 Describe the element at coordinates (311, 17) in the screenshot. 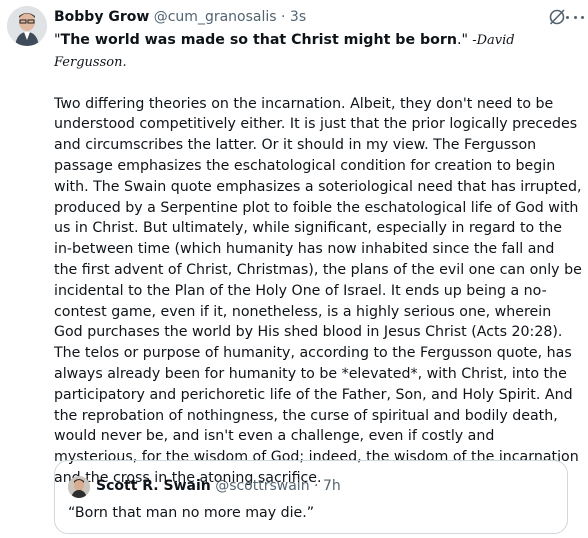

I see `tweet-header: Bobby Grow @cum_granosalis · 3s` at that location.